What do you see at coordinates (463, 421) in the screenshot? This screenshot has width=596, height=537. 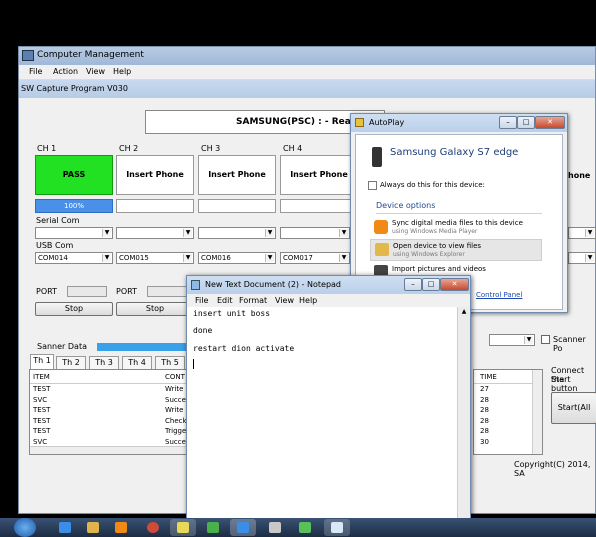 I see `vertical-scrollbar: ▲ ▼` at bounding box center [463, 421].